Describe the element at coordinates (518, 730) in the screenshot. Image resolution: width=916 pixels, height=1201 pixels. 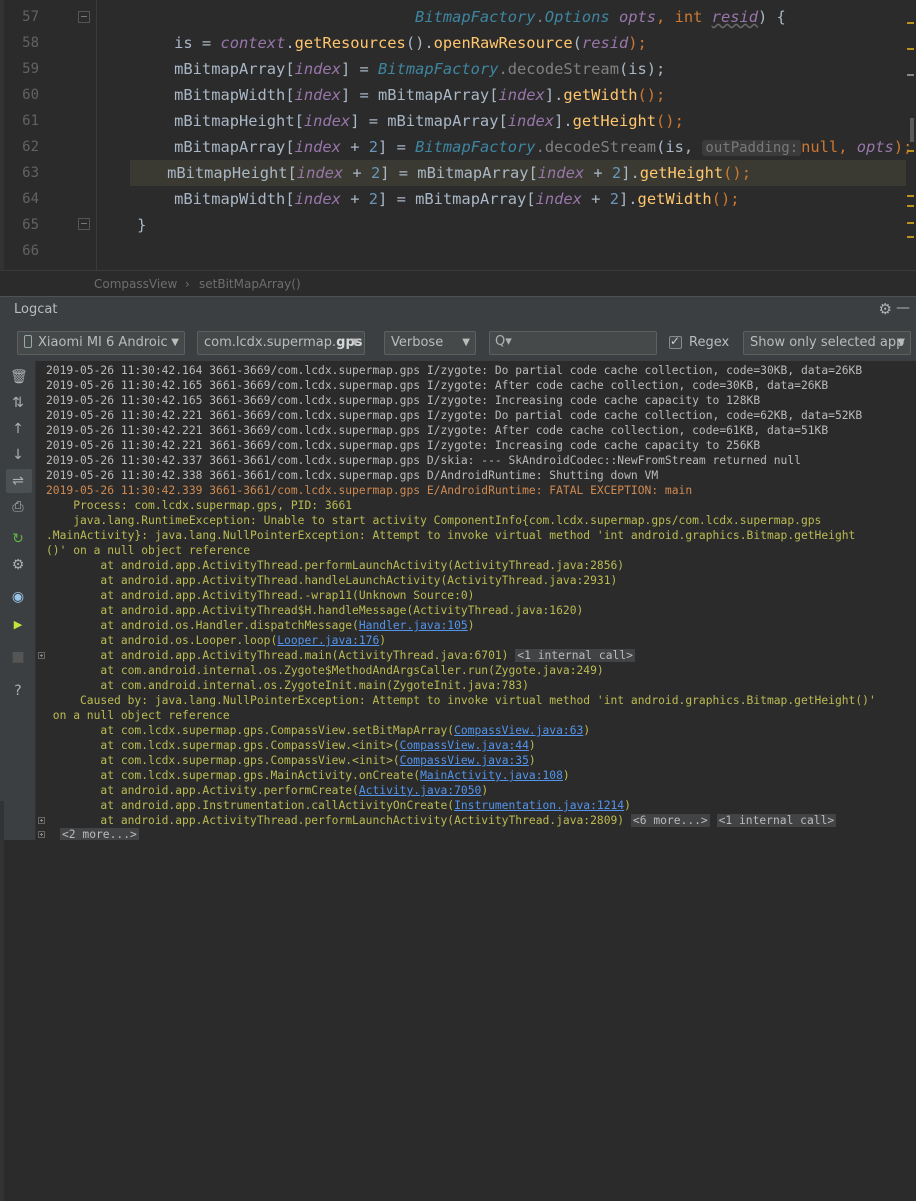
I see `source-link: CompassView.java:63` at that location.